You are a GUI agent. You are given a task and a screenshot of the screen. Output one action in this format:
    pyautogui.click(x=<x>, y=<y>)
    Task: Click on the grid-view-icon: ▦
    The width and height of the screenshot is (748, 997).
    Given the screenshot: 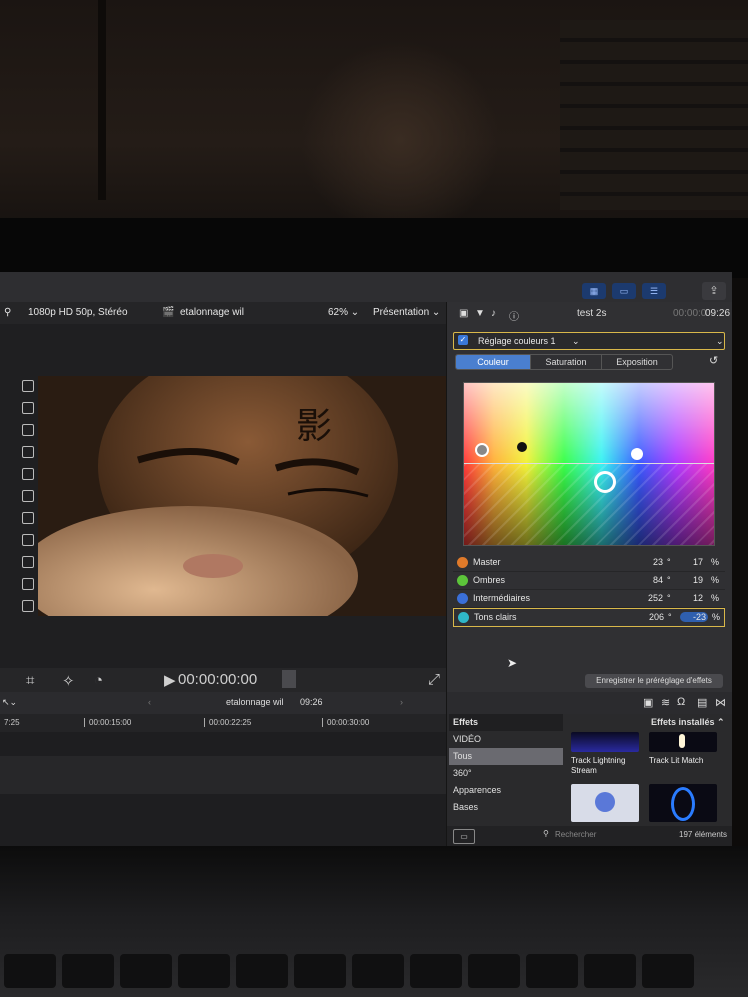 What is the action you would take?
    pyautogui.click(x=594, y=291)
    